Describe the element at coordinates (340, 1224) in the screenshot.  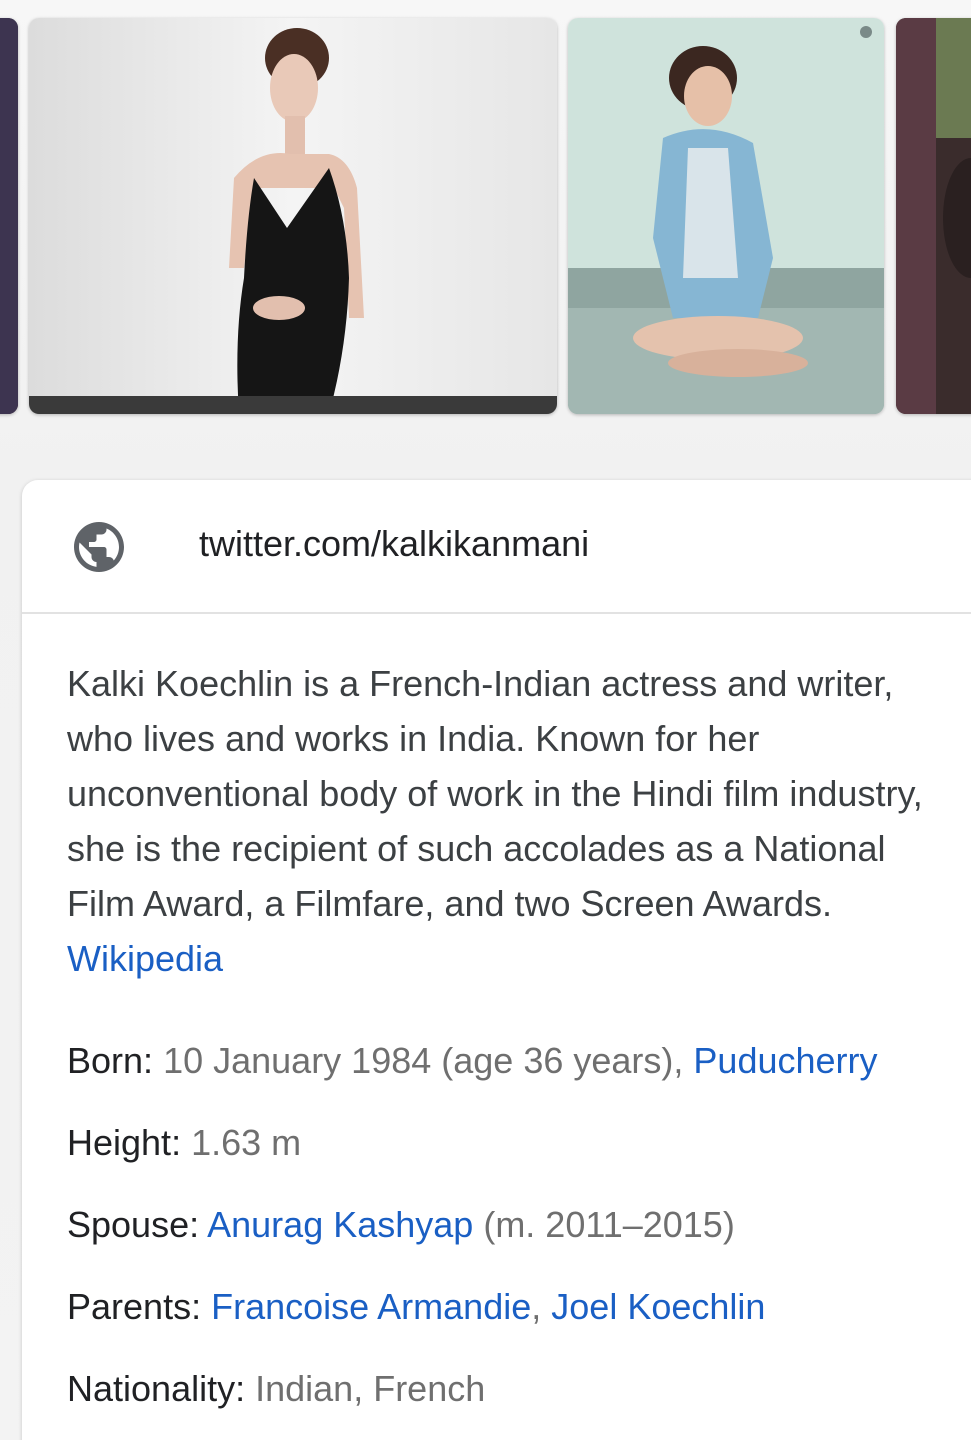
I see `spouse-link: Anurag Kashyap` at that location.